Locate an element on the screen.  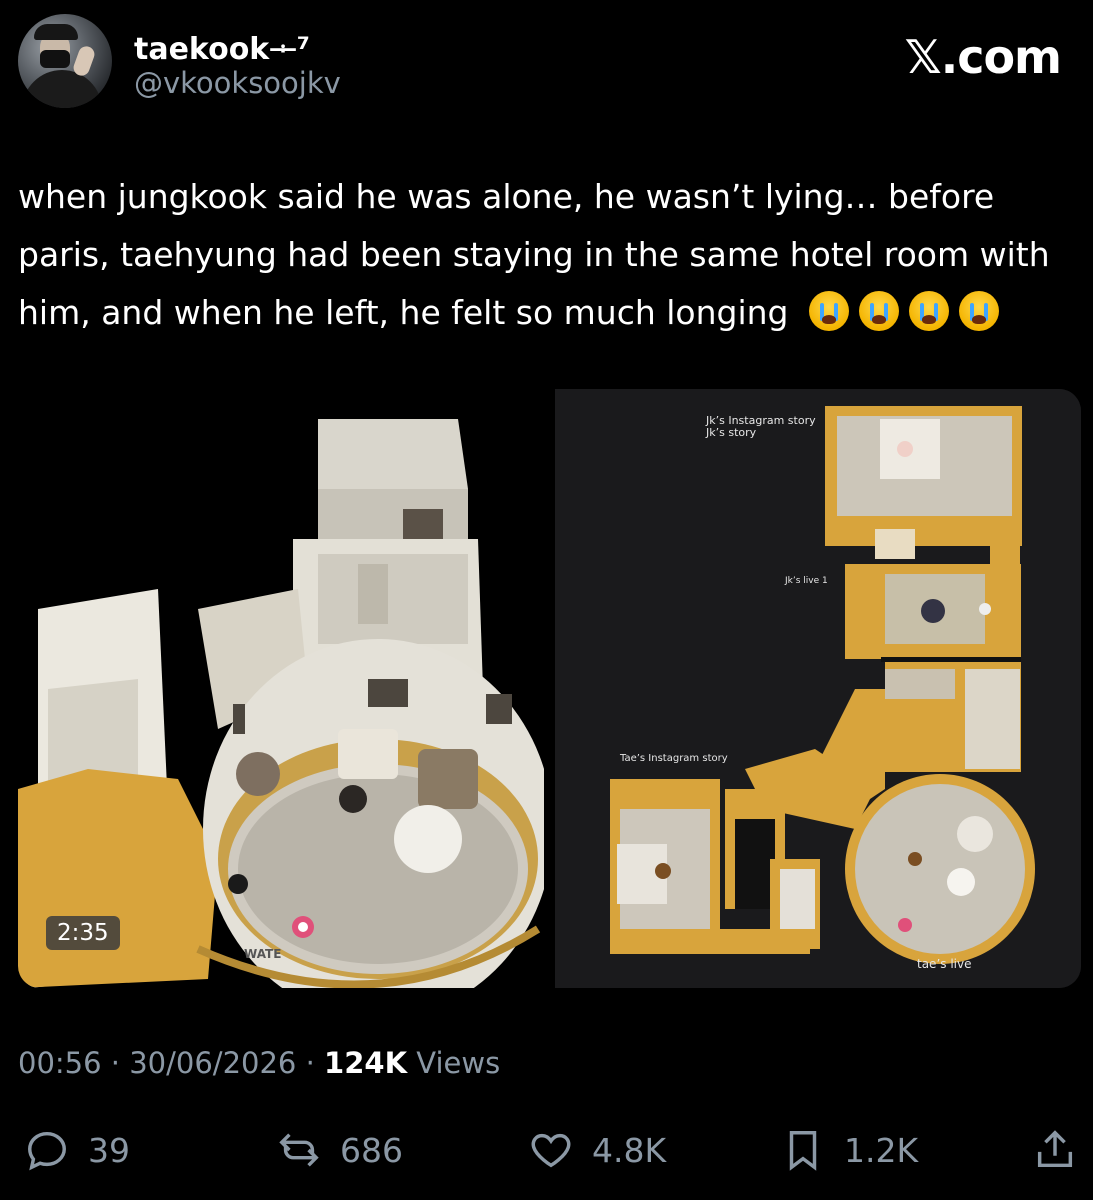
views-count: 124K is located at coordinates (366, 1063).